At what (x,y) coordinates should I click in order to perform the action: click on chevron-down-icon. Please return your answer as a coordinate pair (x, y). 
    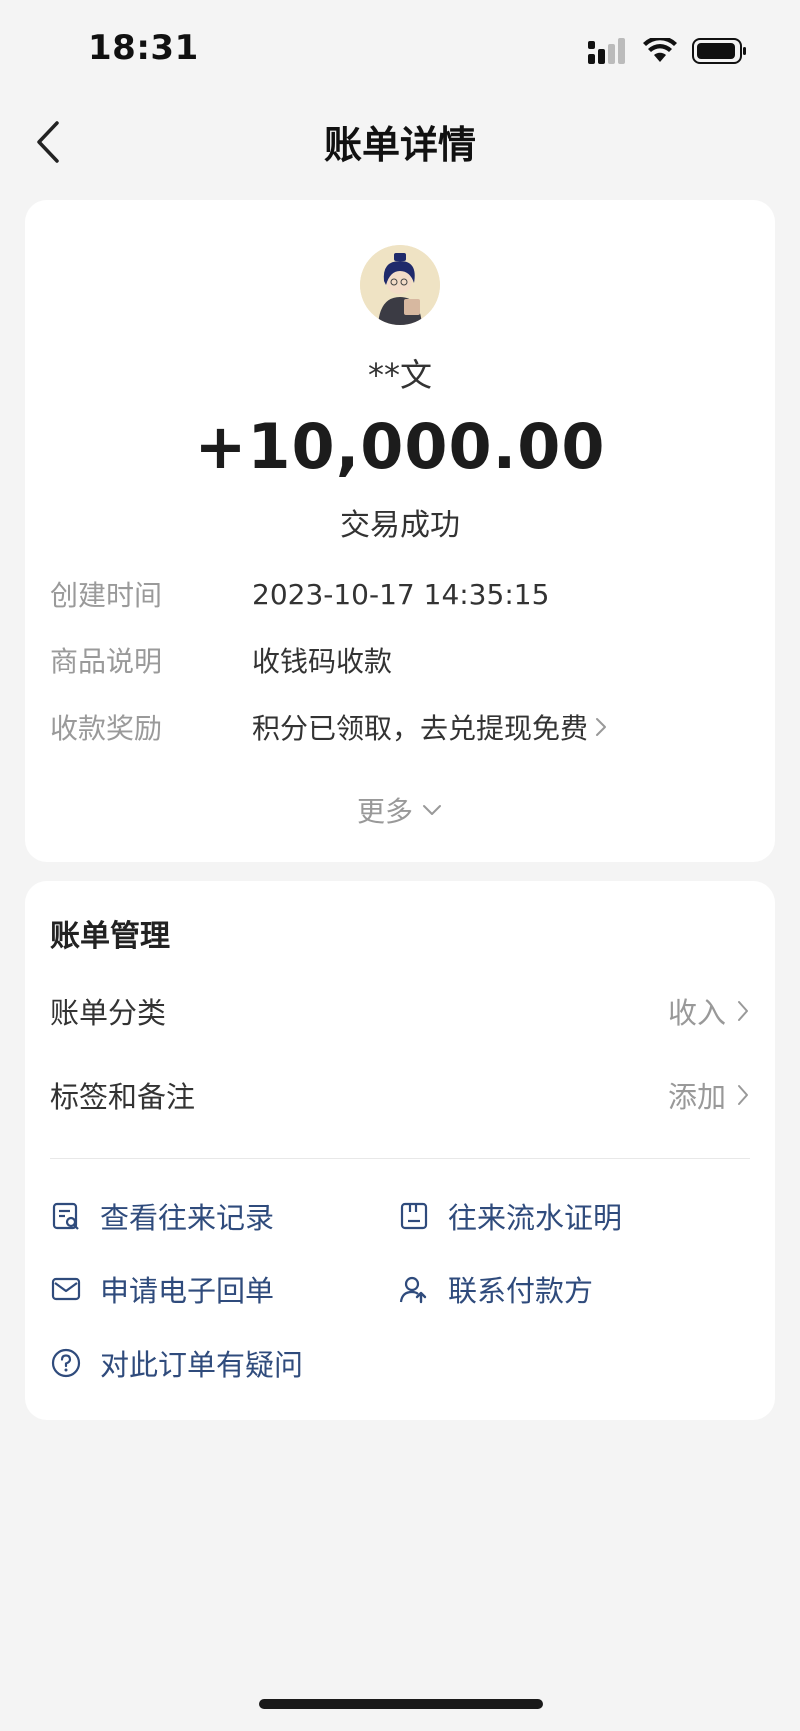
    Looking at the image, I should click on (432, 810).